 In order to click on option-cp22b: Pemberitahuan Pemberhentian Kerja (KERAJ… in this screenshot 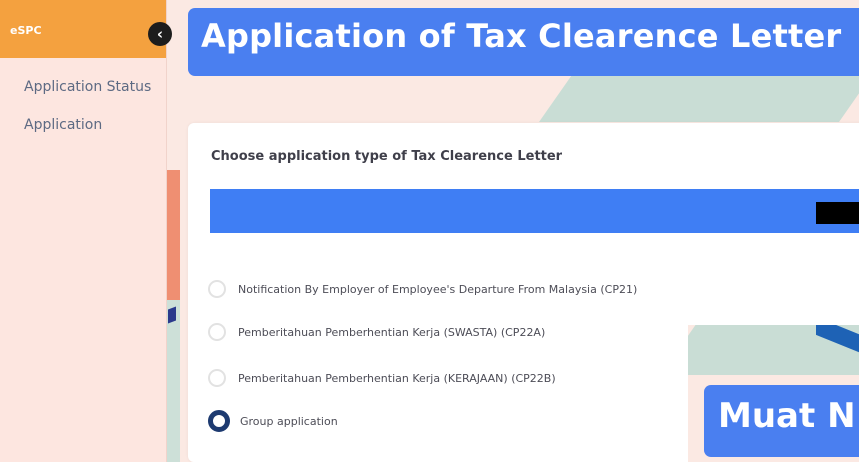, I will do `click(382, 378)`.